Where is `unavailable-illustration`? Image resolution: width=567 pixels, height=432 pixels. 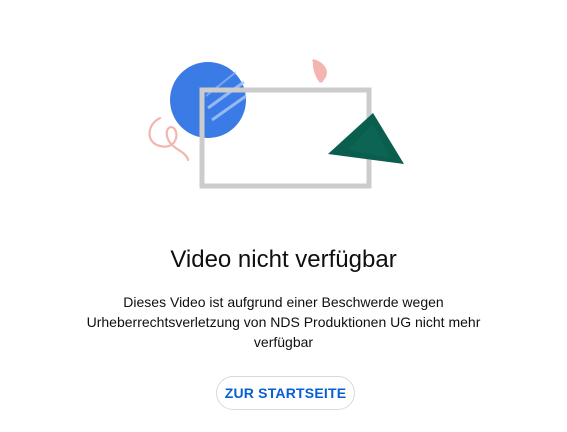
unavailable-illustration is located at coordinates (276, 124).